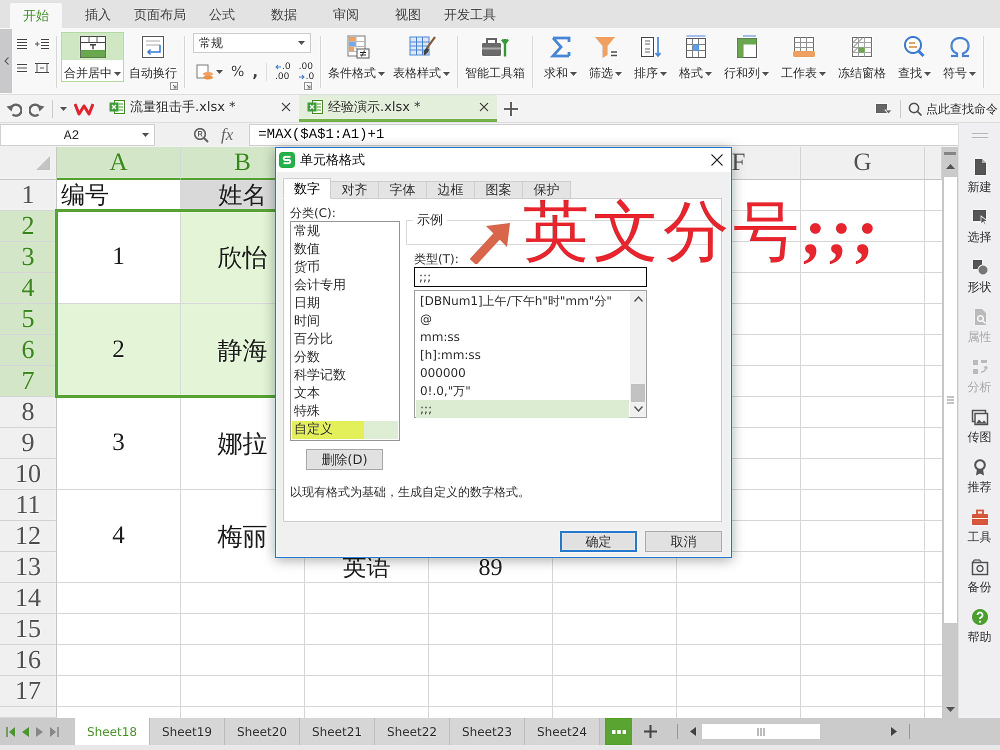 The height and width of the screenshot is (750, 1000). I want to click on scroll-up-icon, so click(950, 166).